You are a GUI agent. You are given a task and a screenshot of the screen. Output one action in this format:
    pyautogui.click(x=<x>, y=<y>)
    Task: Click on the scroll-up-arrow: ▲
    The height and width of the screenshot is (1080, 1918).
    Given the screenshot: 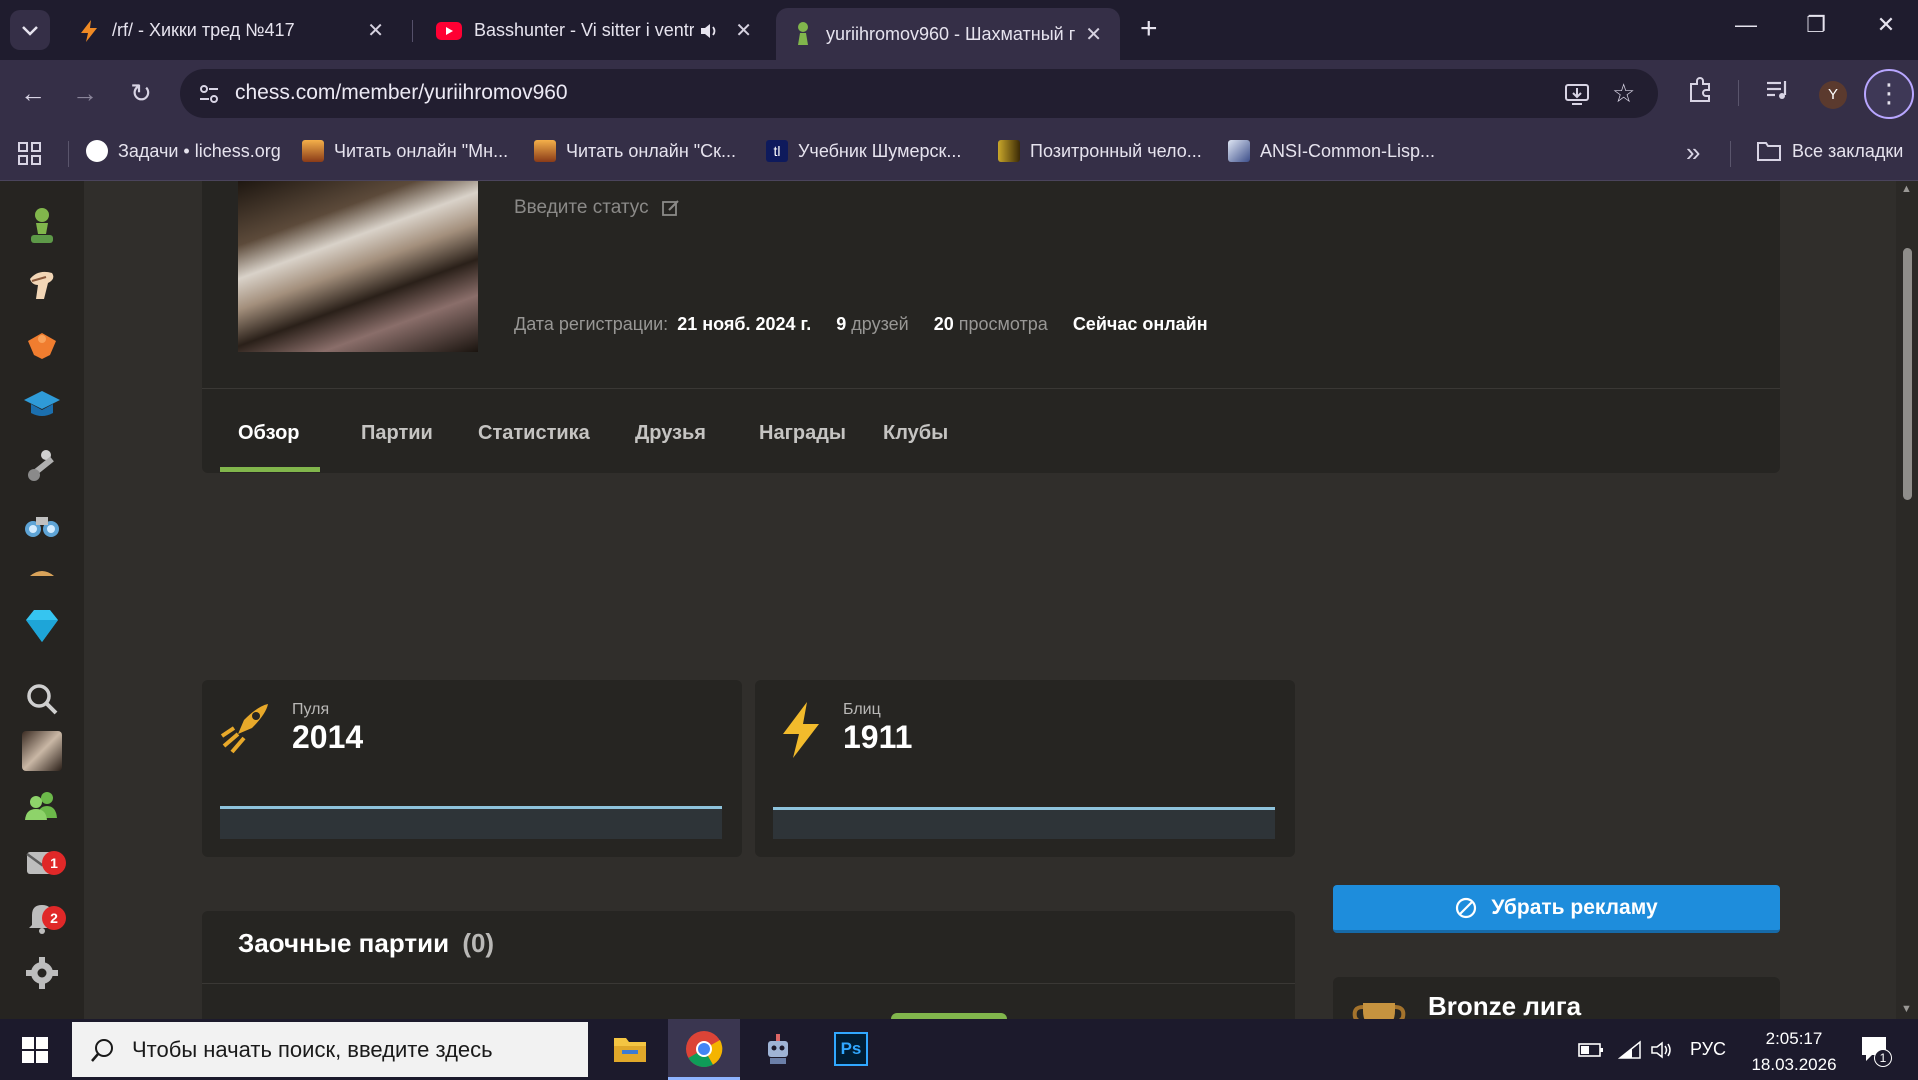 What is the action you would take?
    pyautogui.click(x=1906, y=189)
    